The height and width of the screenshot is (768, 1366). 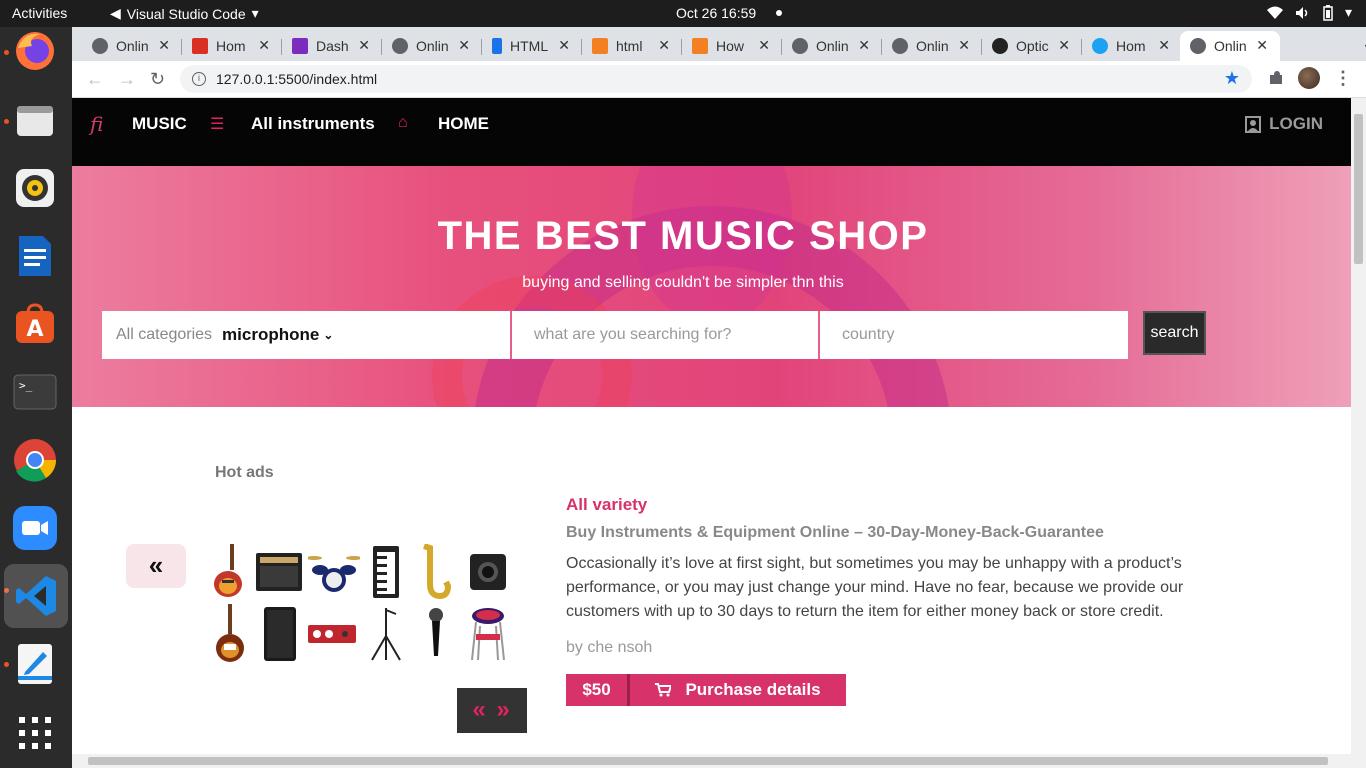 I want to click on extensions-puzzle-icon, so click(x=1276, y=78).